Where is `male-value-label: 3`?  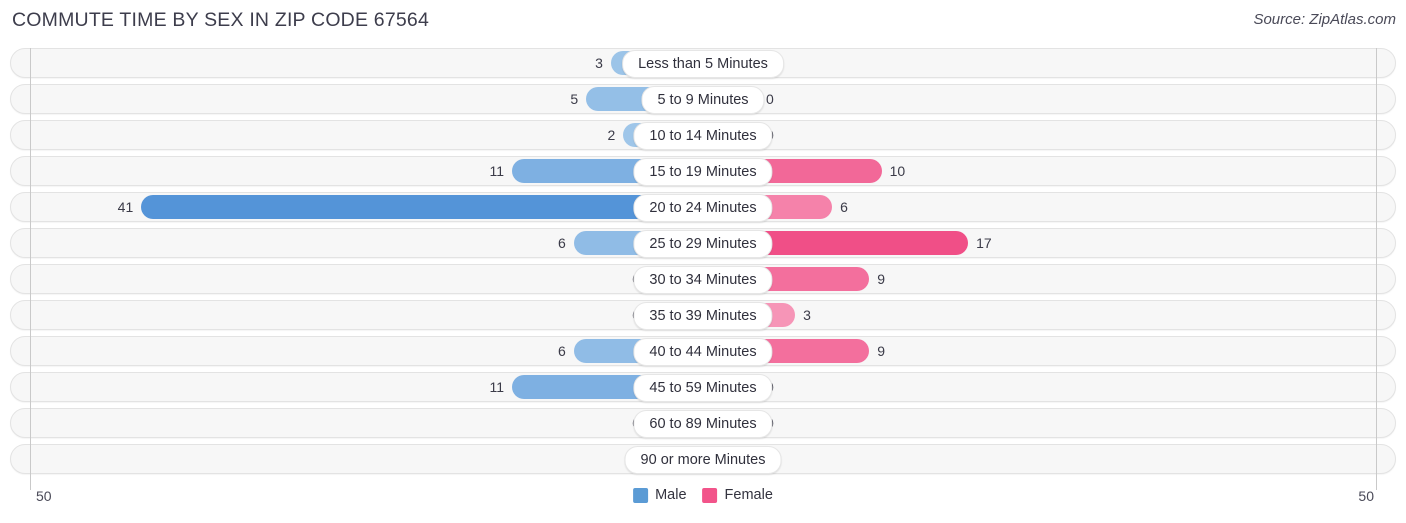
male-value-label: 3 is located at coordinates (599, 63).